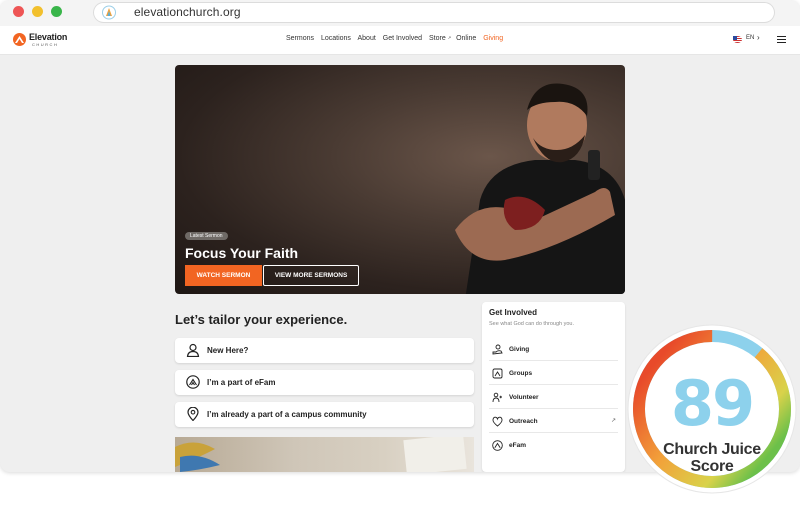  I want to click on close-window-button, so click(18, 11).